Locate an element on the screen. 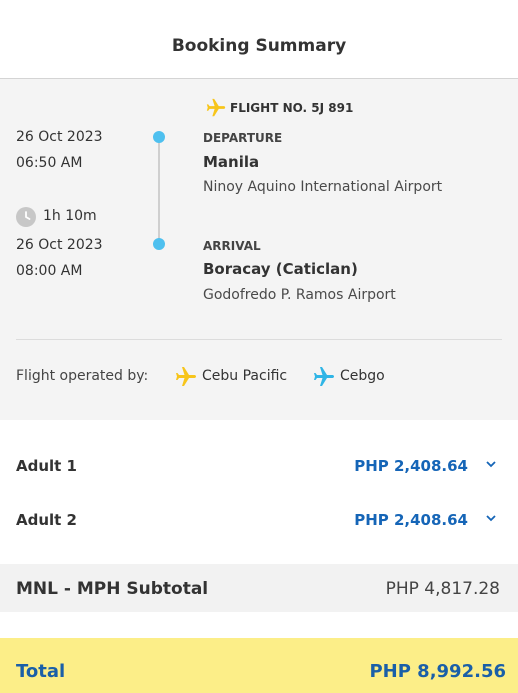  subtotal-label: MNL - MPH Subtotal is located at coordinates (112, 589).